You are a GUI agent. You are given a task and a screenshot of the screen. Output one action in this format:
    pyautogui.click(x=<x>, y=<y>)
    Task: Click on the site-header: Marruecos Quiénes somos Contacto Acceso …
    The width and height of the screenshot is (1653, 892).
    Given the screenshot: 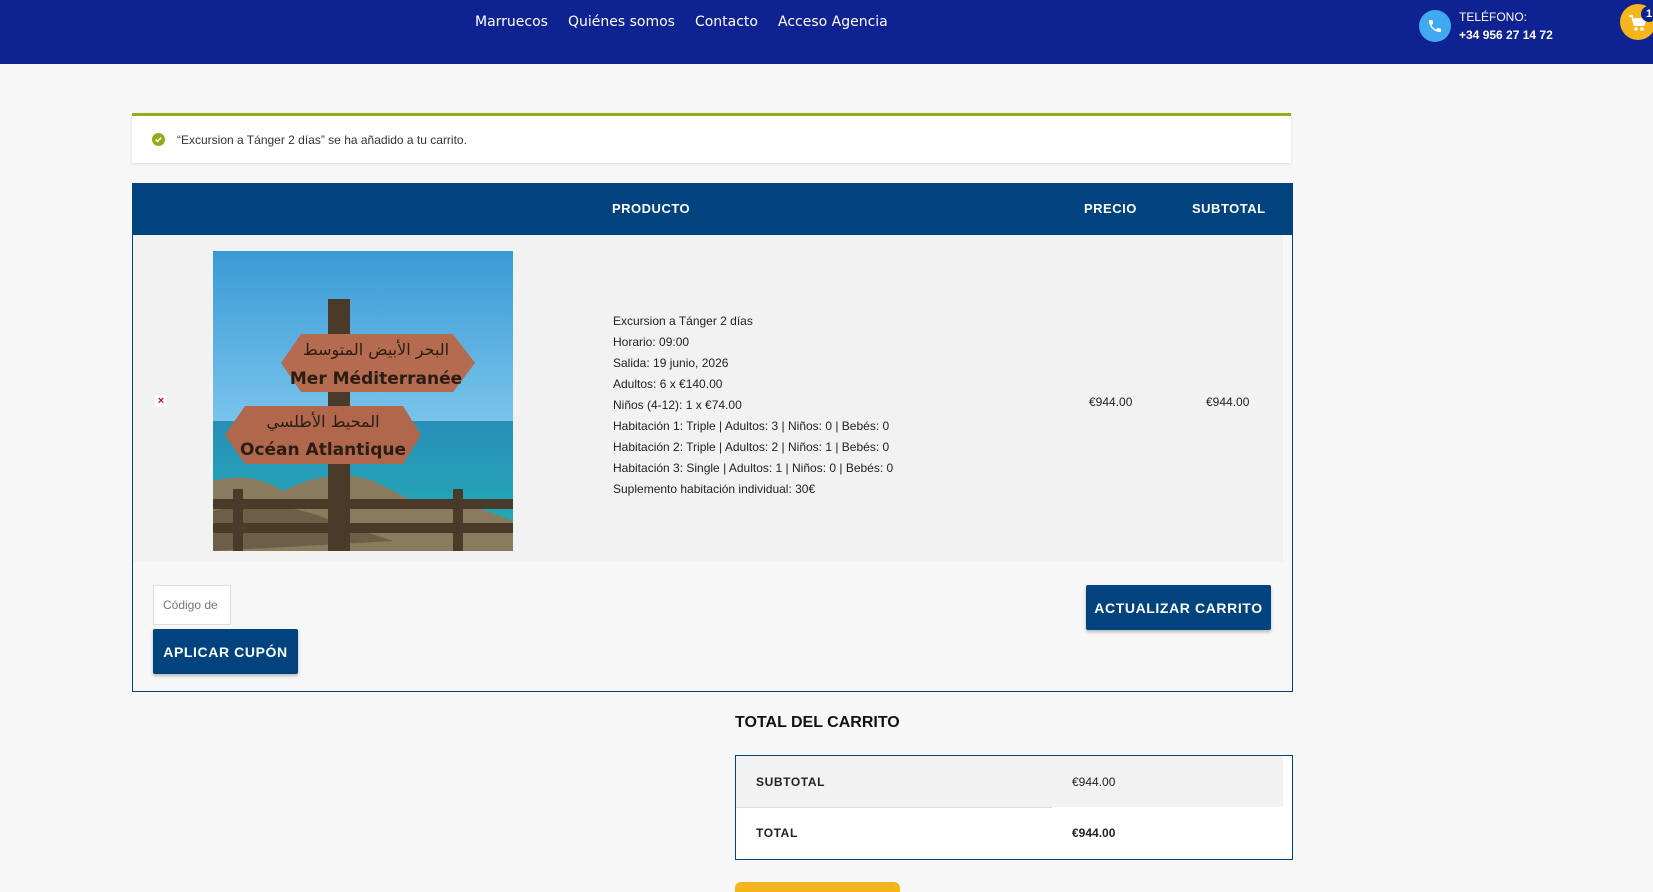 What is the action you would take?
    pyautogui.click(x=826, y=32)
    